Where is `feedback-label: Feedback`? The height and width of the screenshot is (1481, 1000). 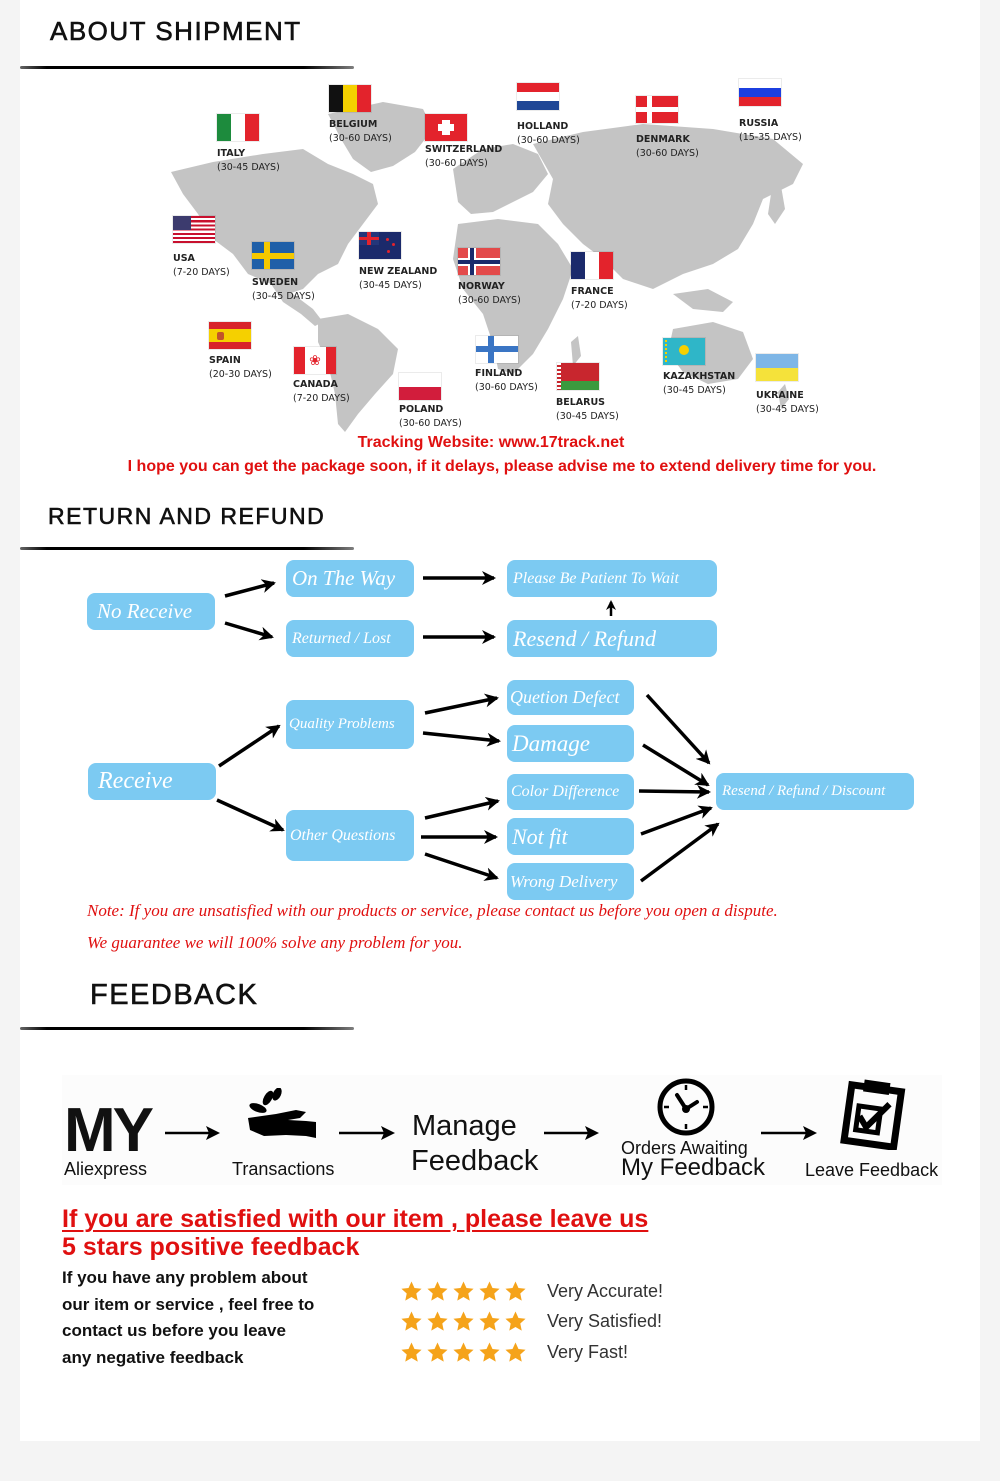 feedback-label: Feedback is located at coordinates (475, 1161).